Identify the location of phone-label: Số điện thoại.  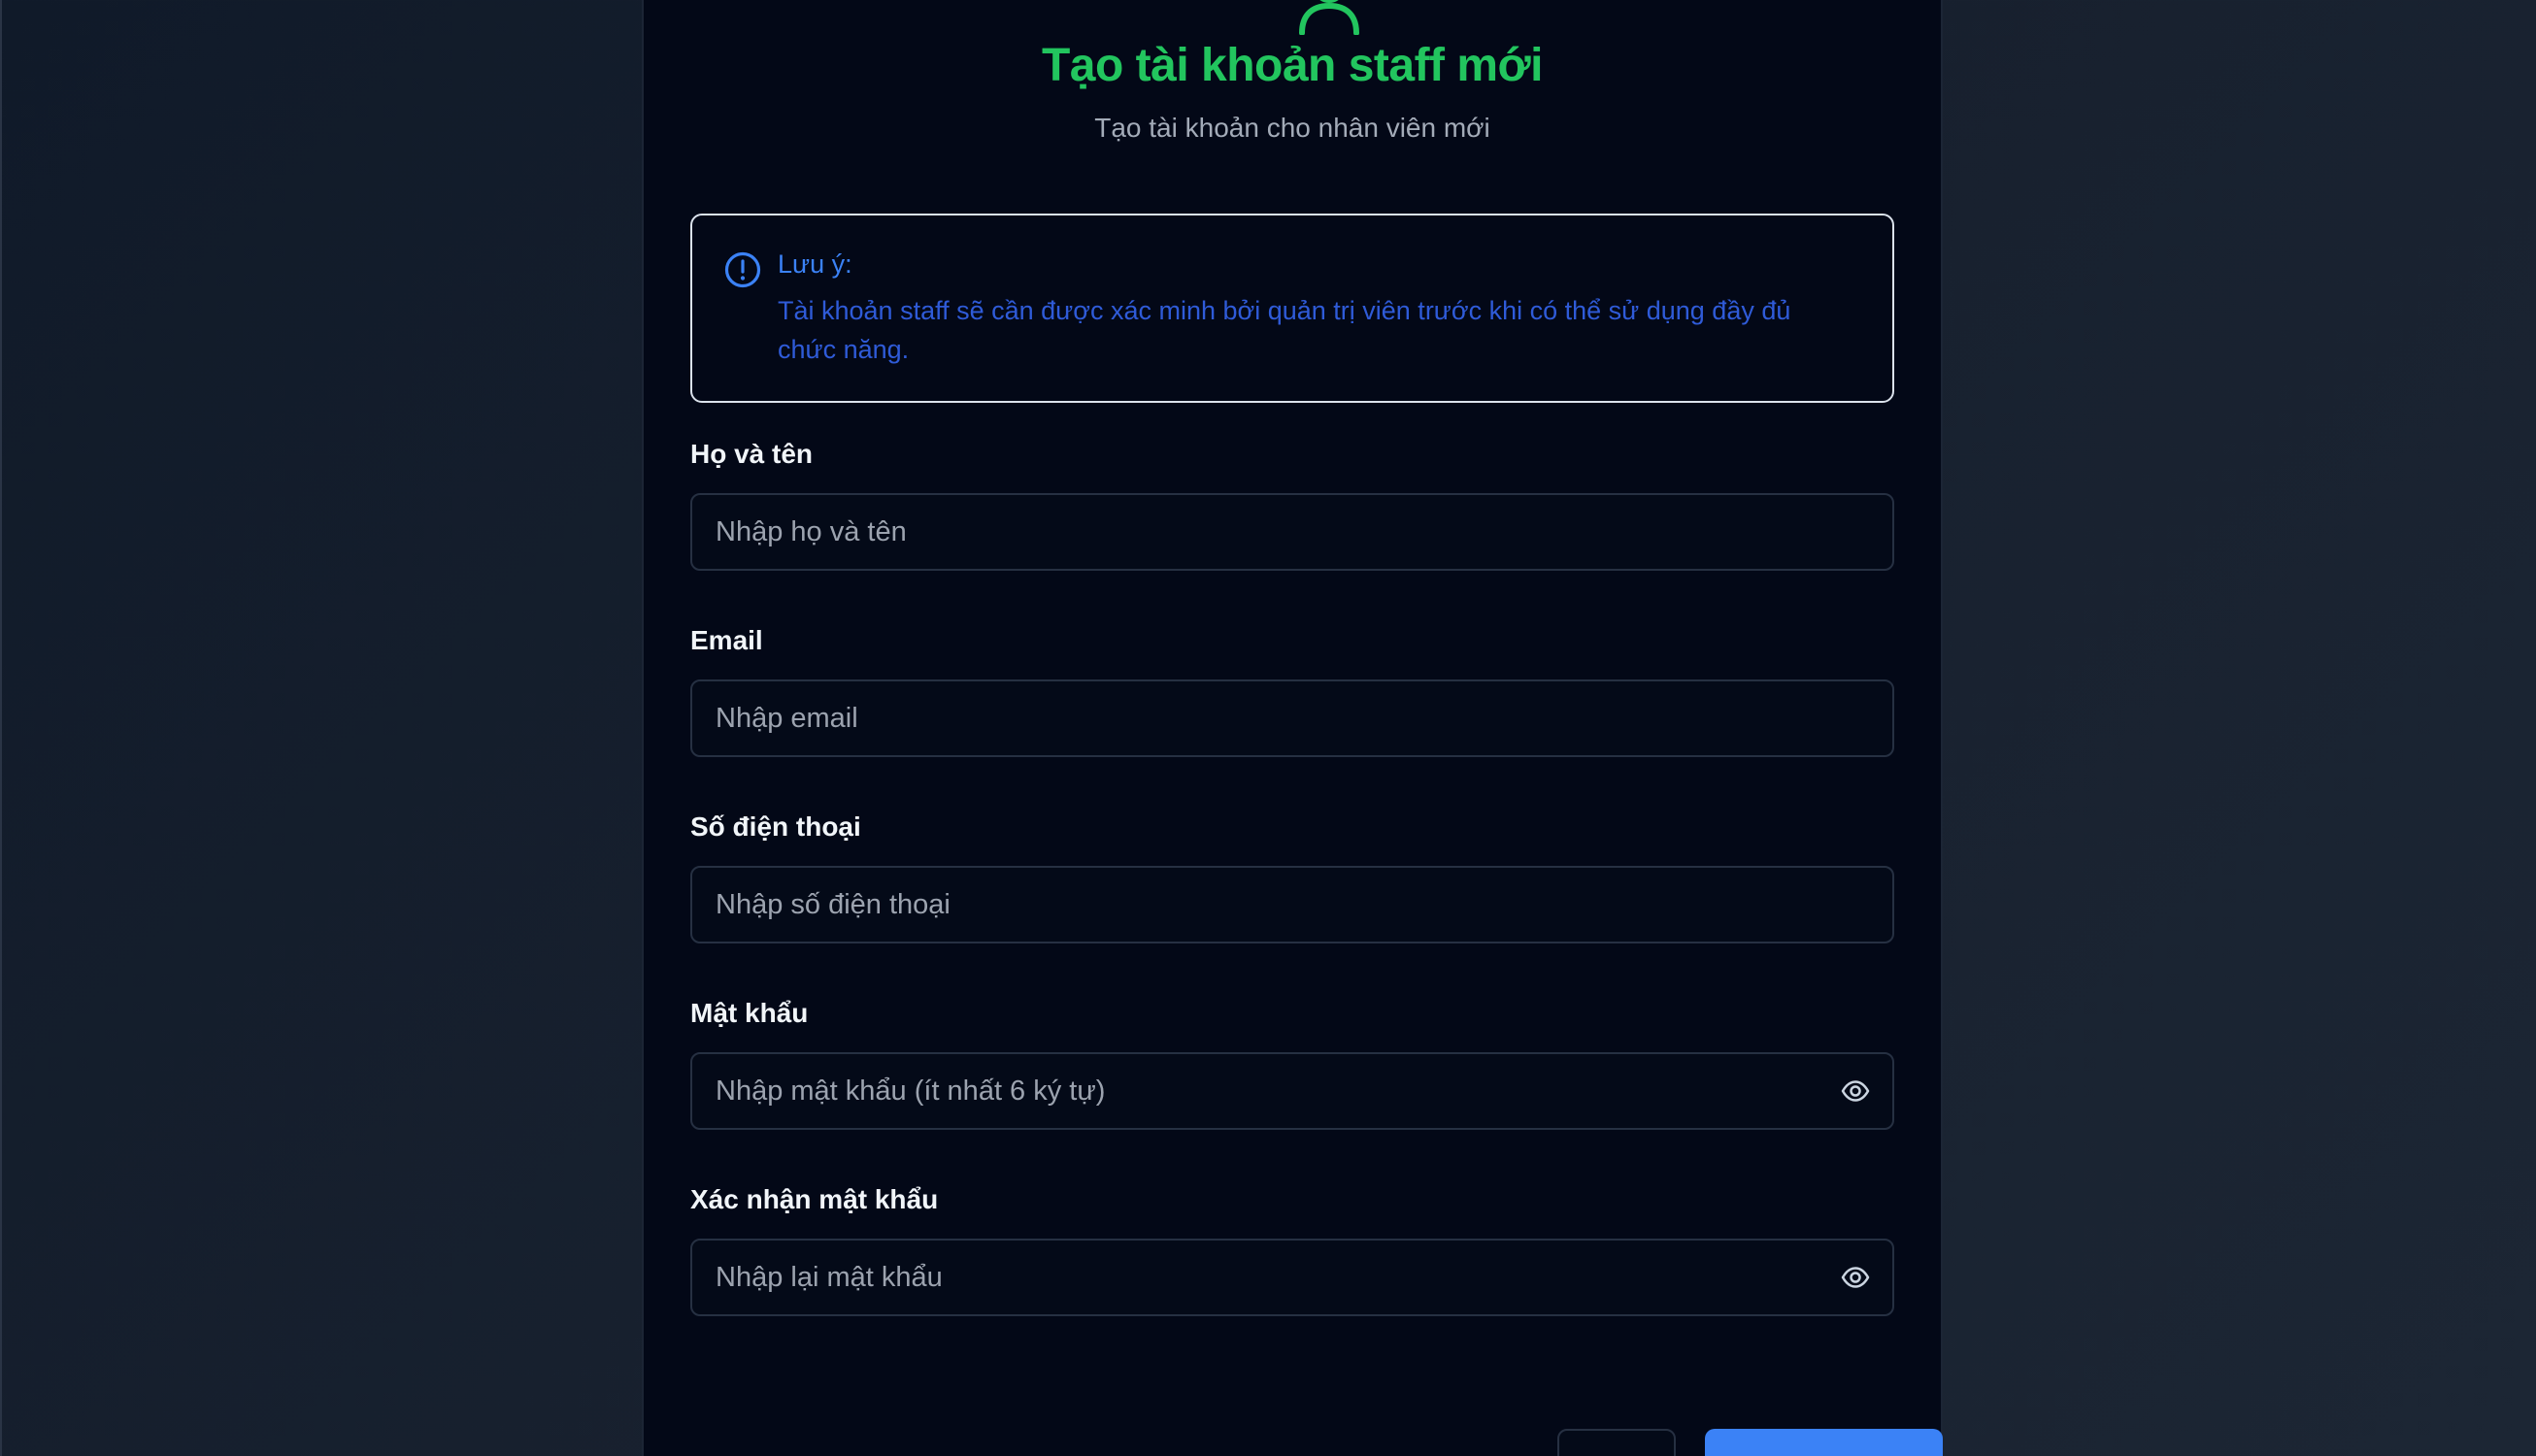
(775, 826).